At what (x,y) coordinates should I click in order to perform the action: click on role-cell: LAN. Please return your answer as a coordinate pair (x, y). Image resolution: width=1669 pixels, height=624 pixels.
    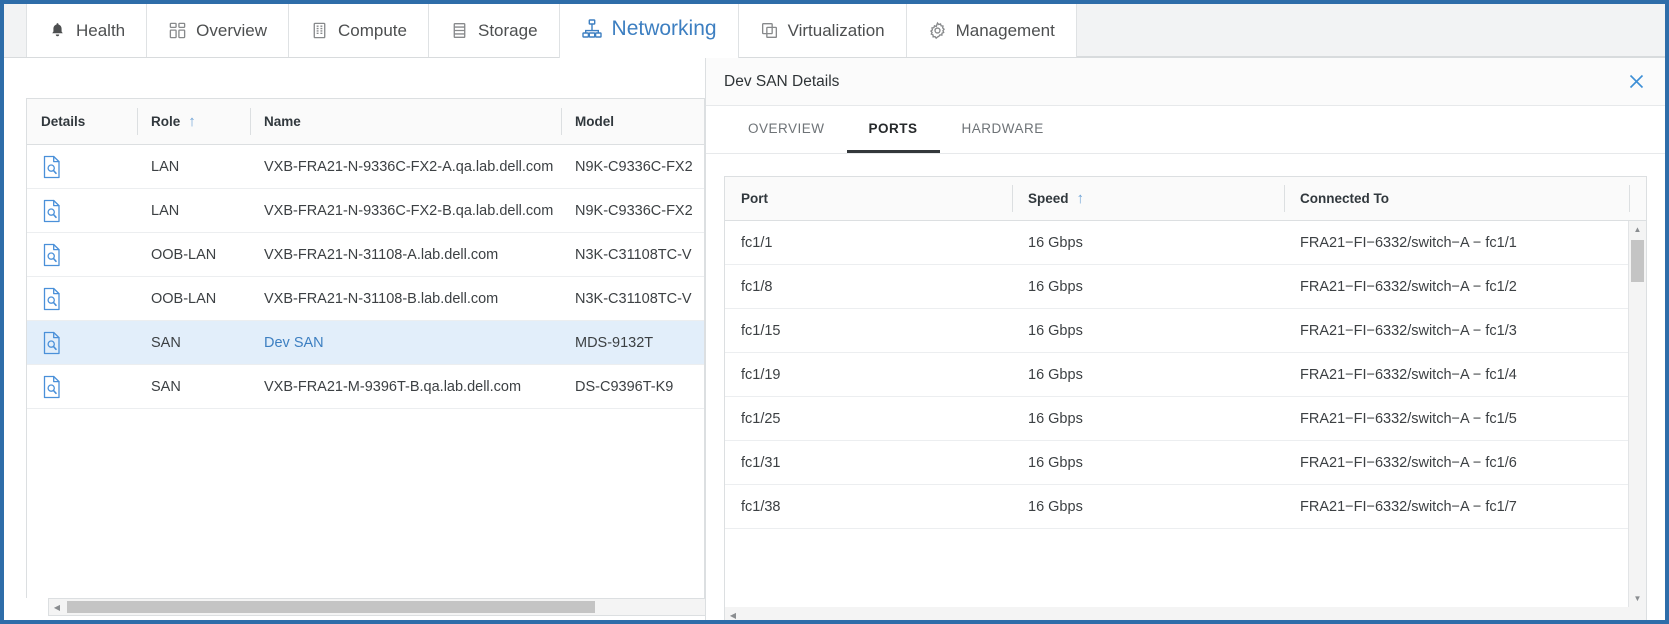
    Looking at the image, I should click on (165, 166).